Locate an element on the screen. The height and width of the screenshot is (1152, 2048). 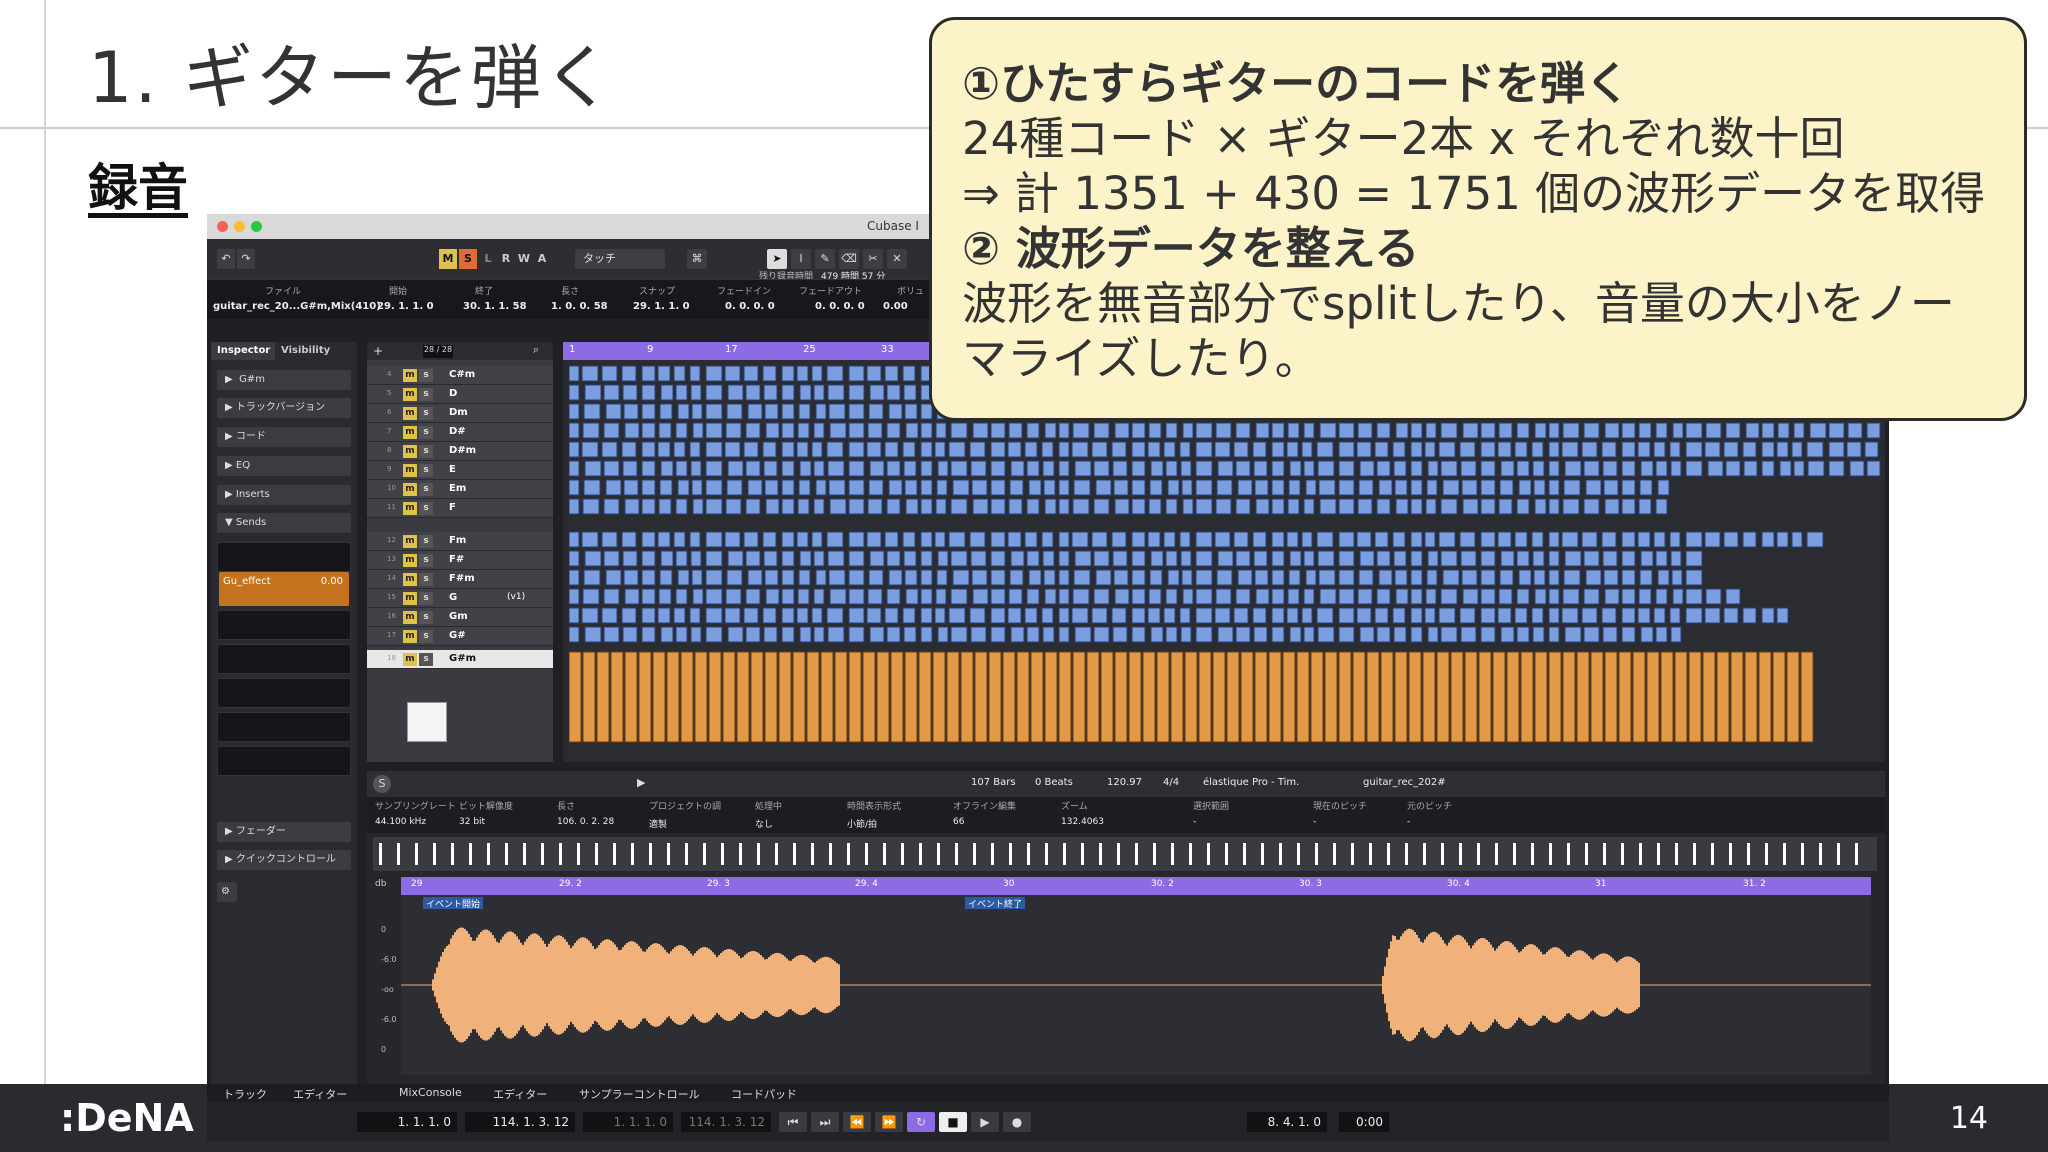
info-value: 106. 0. 2. 28 is located at coordinates (585, 822).